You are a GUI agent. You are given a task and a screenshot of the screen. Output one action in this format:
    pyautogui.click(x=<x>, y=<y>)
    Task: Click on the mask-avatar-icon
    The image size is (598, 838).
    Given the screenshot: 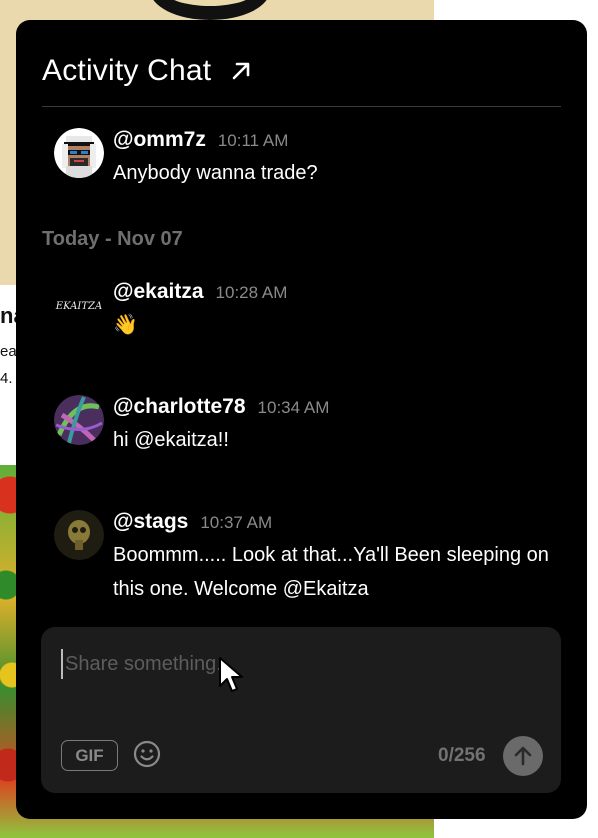 What is the action you would take?
    pyautogui.click(x=79, y=535)
    